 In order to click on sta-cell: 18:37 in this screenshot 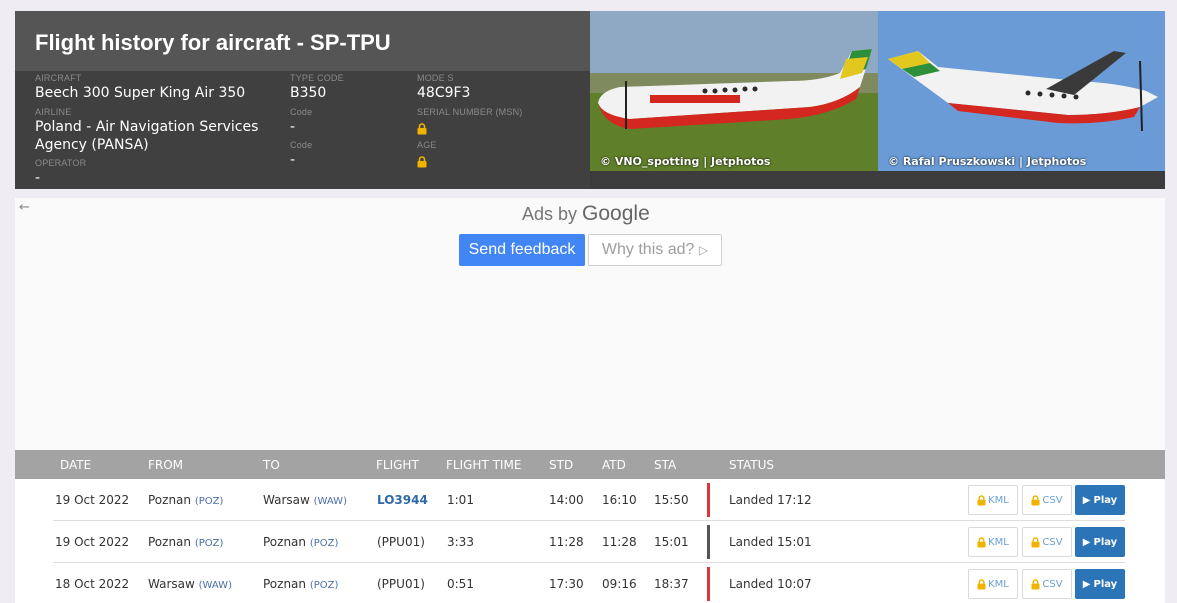, I will do `click(671, 584)`.